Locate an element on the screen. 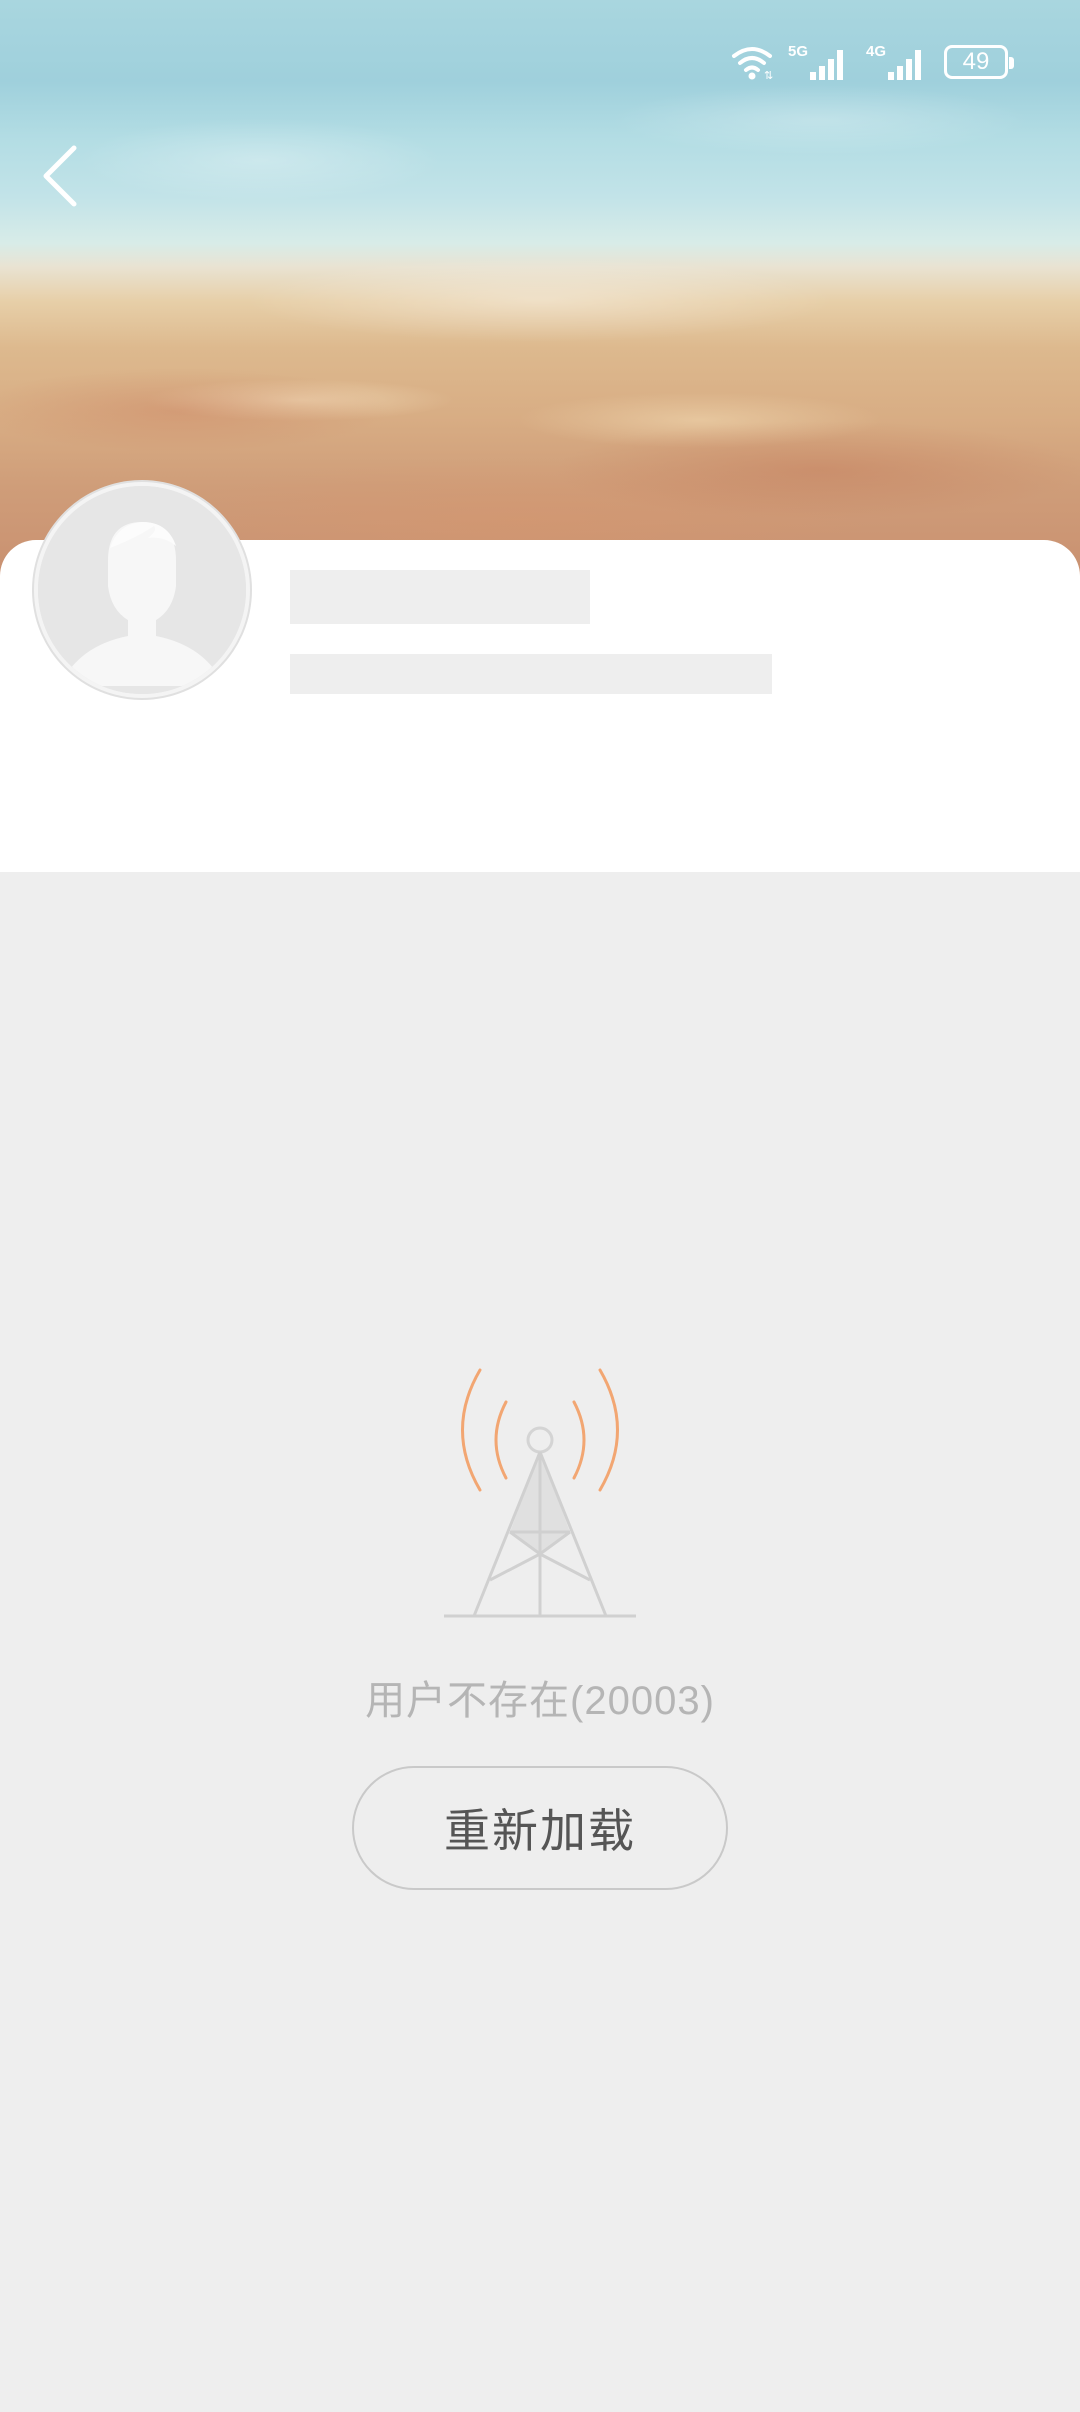  back-button is located at coordinates (60, 178).